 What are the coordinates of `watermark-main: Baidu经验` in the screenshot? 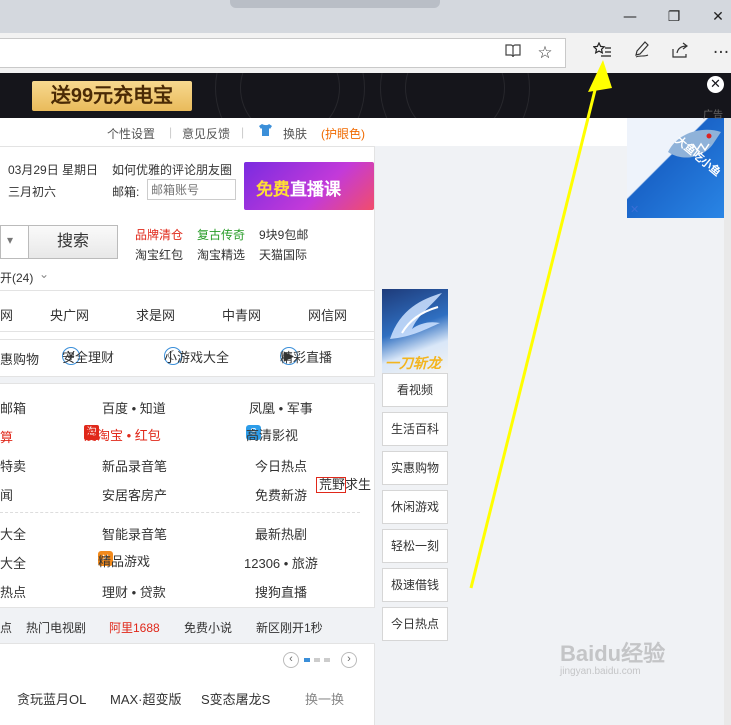 It's located at (613, 653).